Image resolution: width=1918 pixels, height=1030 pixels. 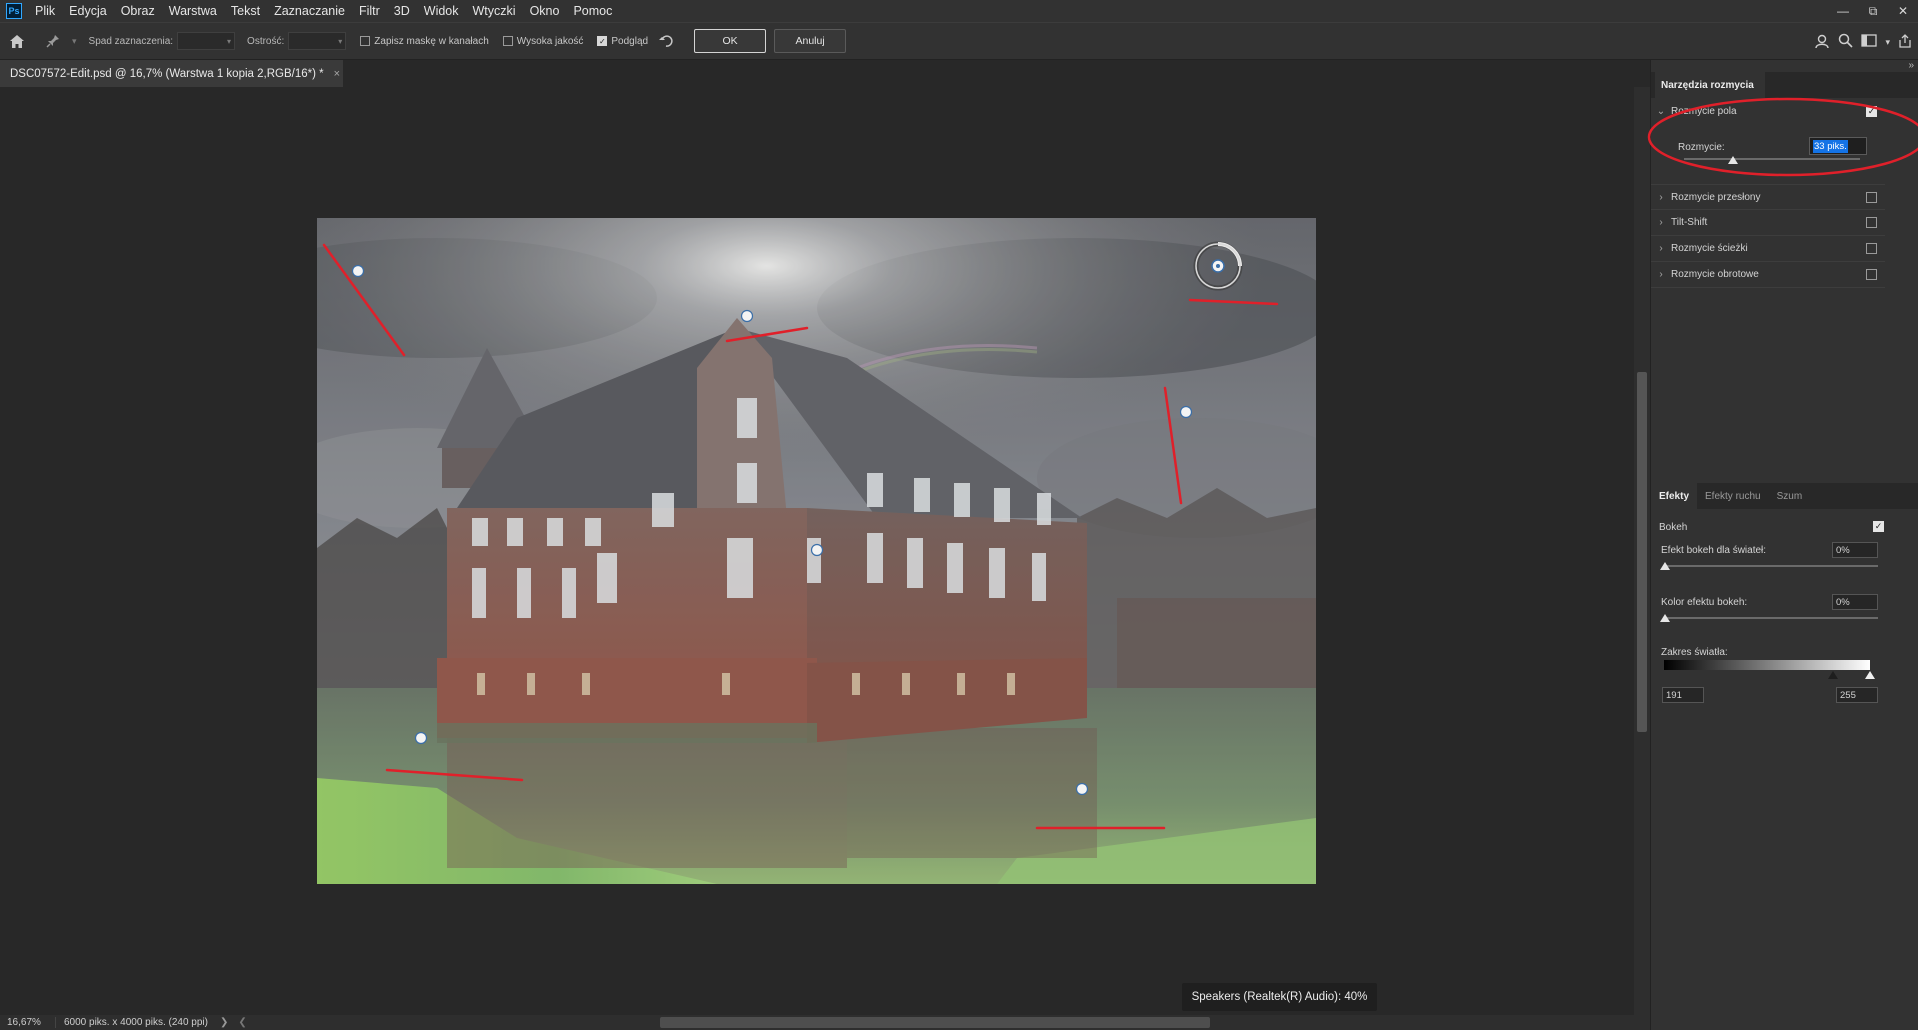 What do you see at coordinates (630, 41) in the screenshot?
I see `preview-label: Podgląd` at bounding box center [630, 41].